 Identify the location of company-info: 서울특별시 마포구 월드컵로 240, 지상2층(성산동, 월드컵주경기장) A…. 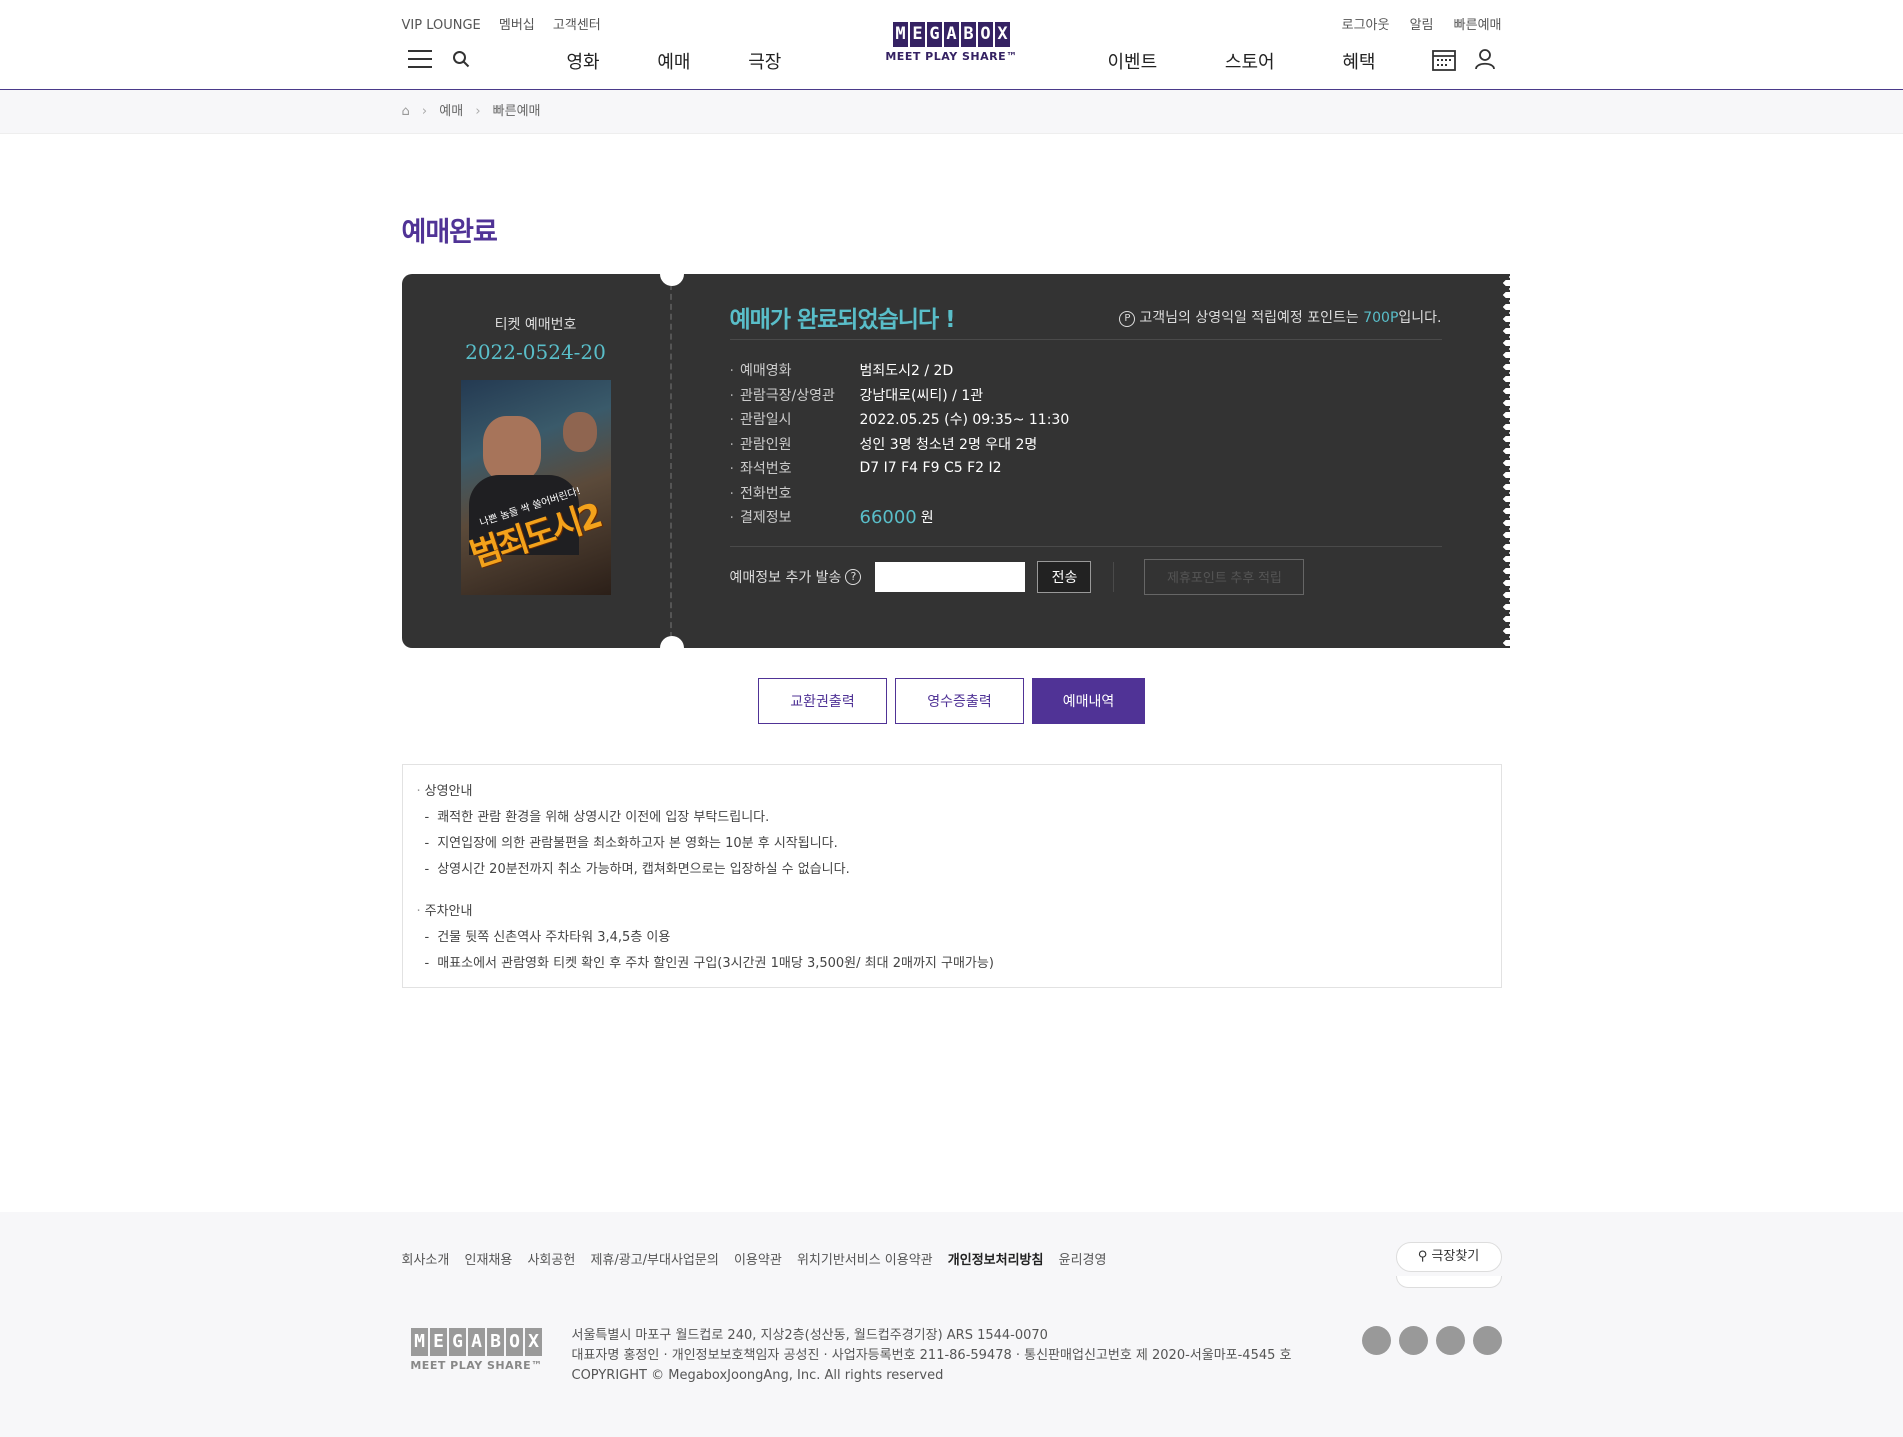
(931, 1355).